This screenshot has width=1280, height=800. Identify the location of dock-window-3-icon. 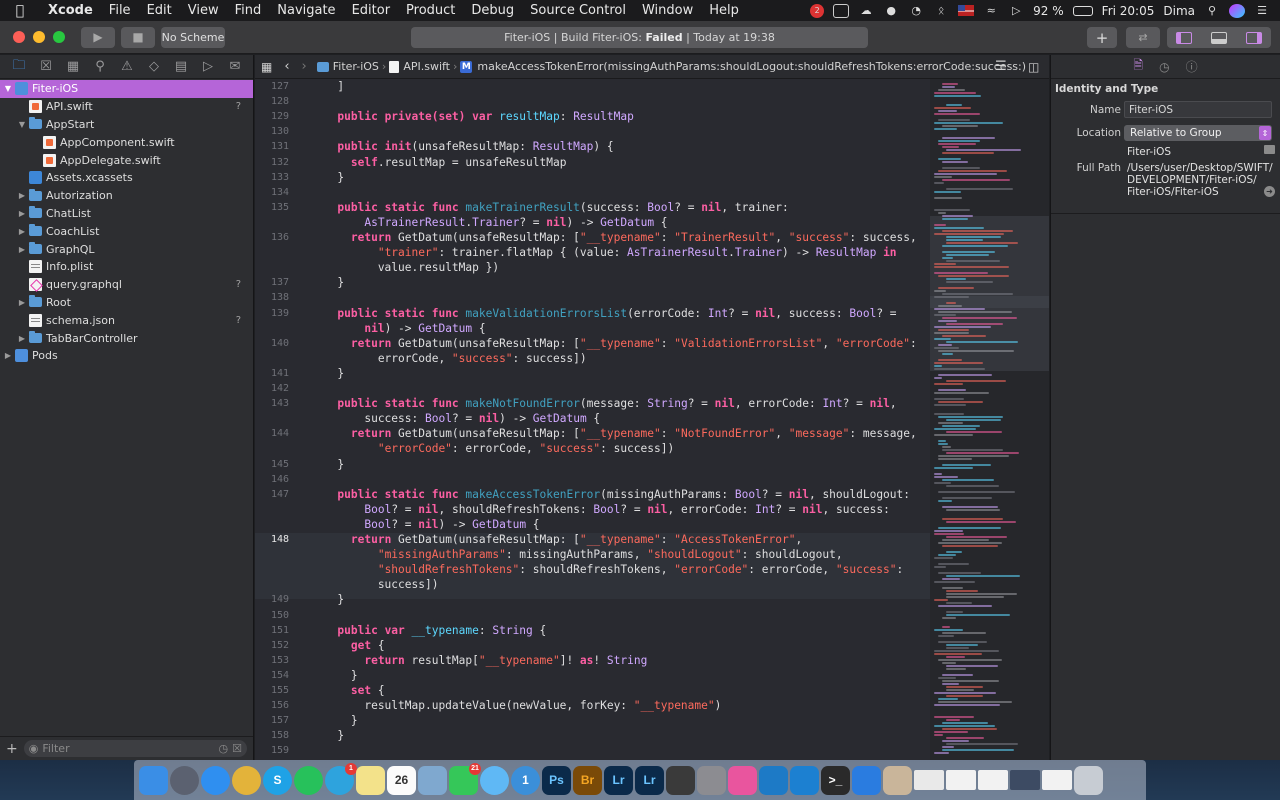
(993, 780).